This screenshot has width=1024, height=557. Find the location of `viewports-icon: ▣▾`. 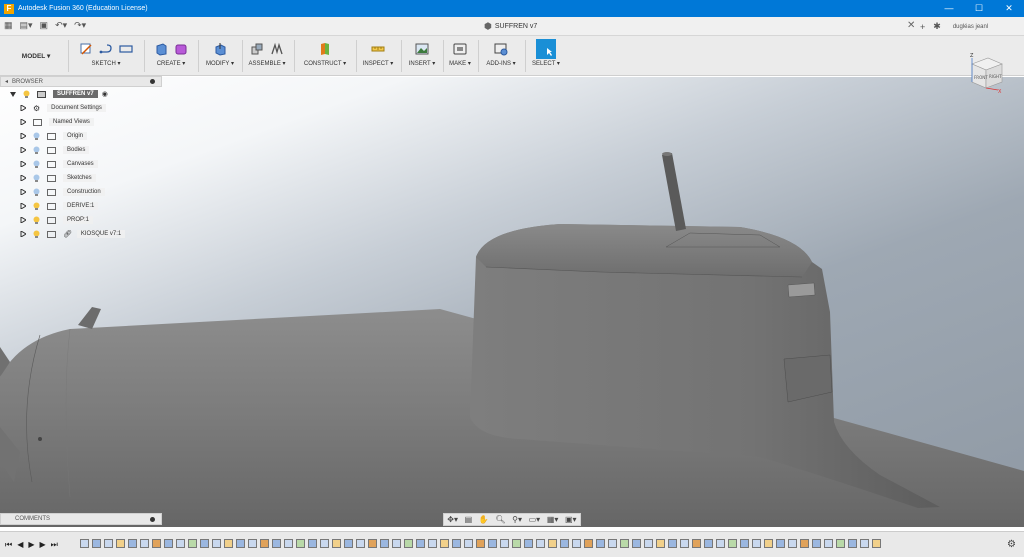

viewports-icon: ▣▾ is located at coordinates (571, 519).